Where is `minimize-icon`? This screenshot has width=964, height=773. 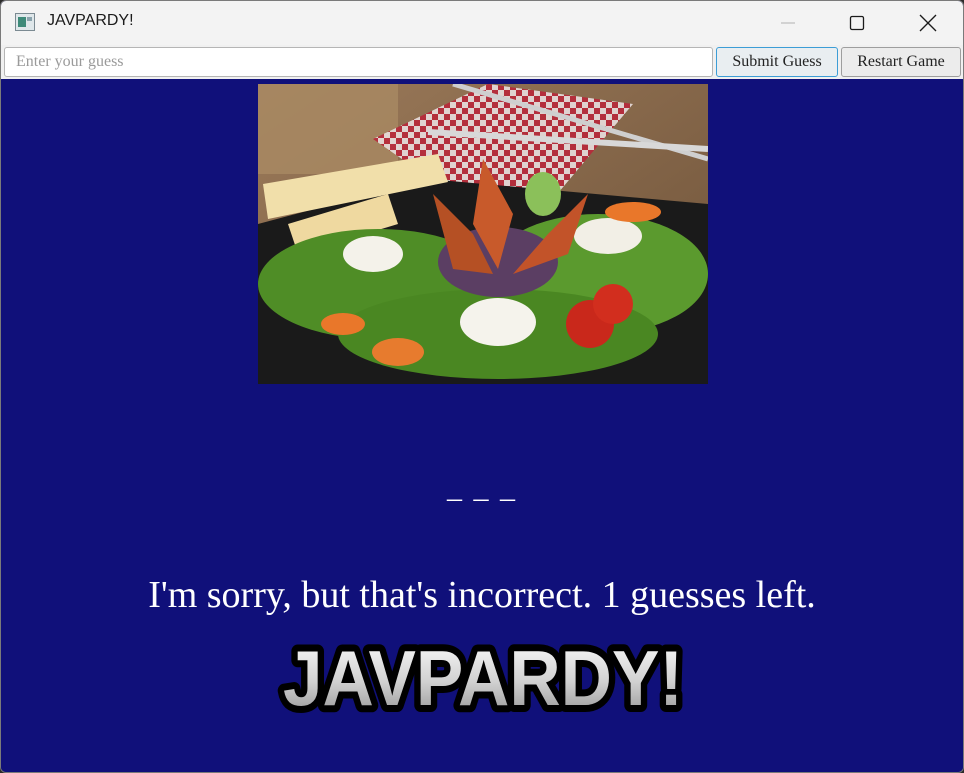
minimize-icon is located at coordinates (788, 23).